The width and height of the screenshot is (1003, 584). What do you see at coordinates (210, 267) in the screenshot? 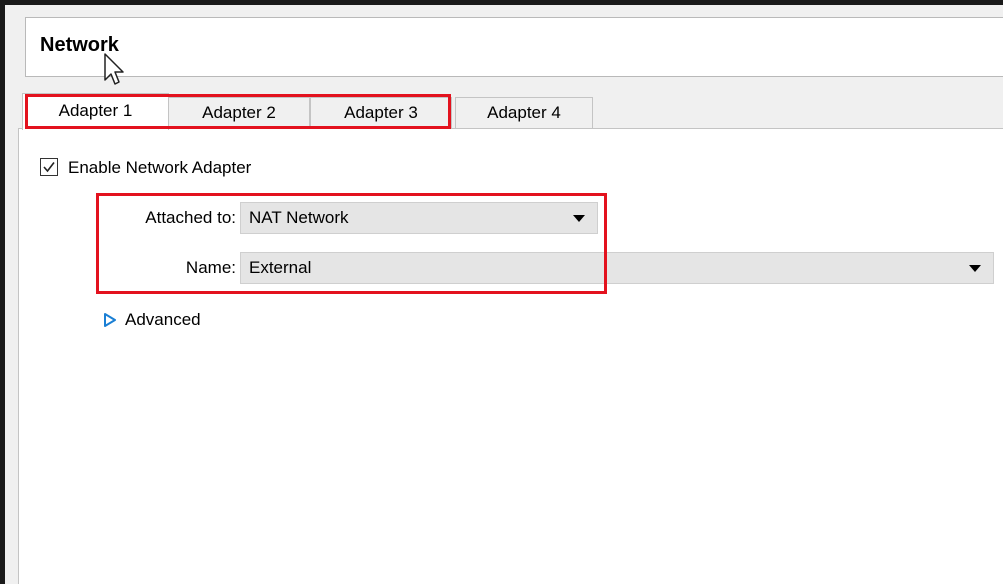
I see `name-label: Name:` at bounding box center [210, 267].